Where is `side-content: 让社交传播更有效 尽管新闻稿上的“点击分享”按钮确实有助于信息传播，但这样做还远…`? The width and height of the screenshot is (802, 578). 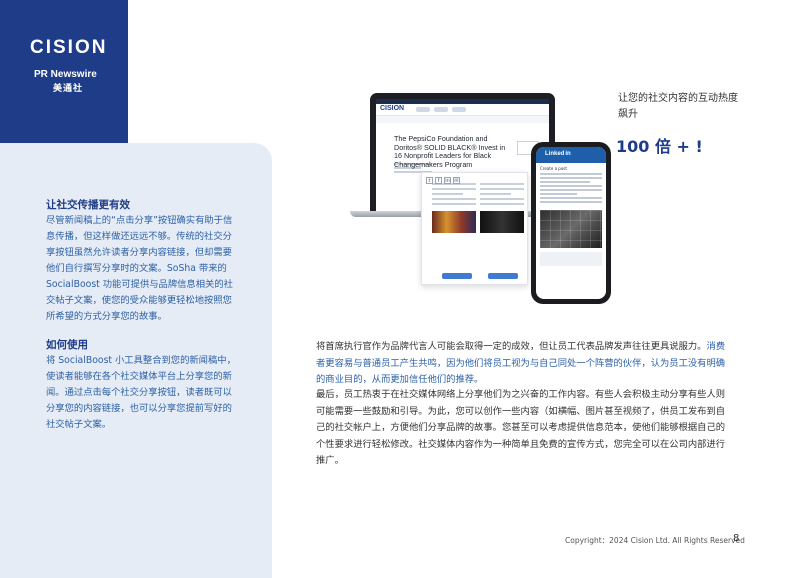
side-content: 让社交传播更有效 尽管新闻稿上的“点击分享”按钮确实有助于信息传播，但这样做还远… is located at coordinates (141, 315).